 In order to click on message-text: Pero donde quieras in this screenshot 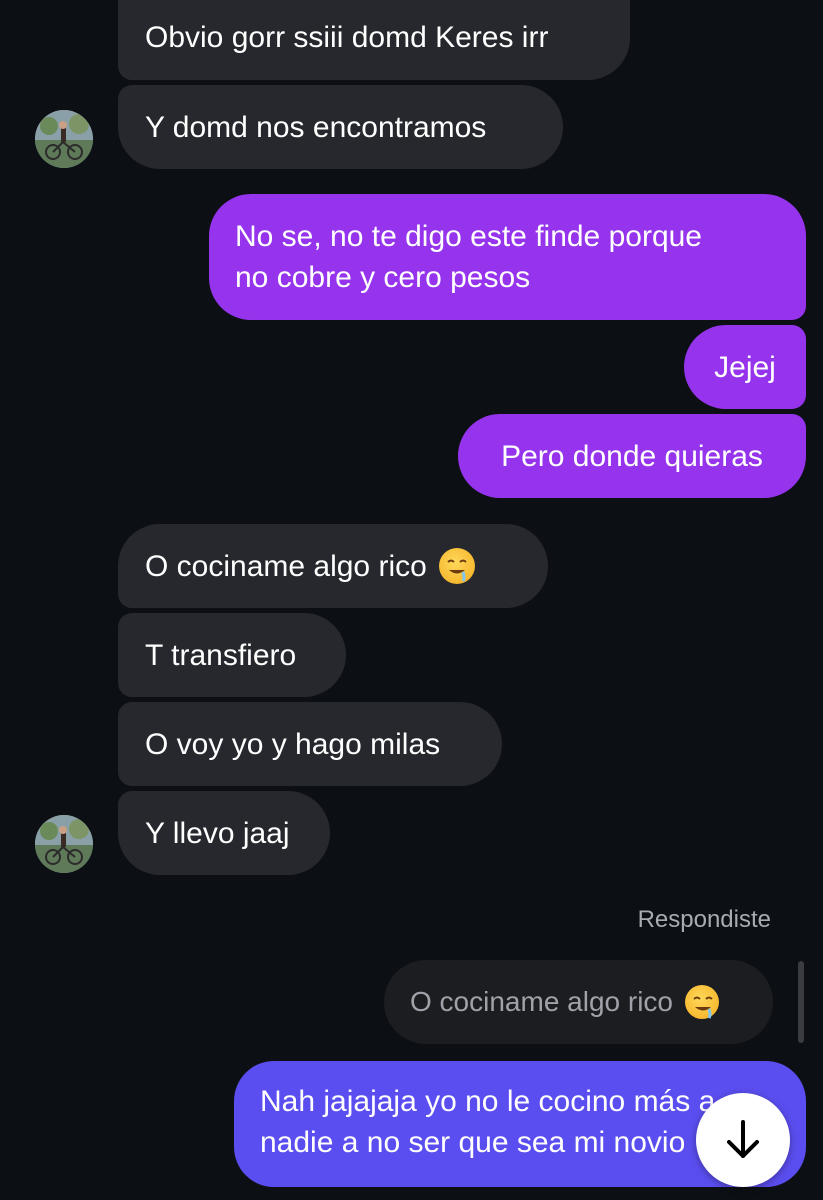, I will do `click(632, 456)`.